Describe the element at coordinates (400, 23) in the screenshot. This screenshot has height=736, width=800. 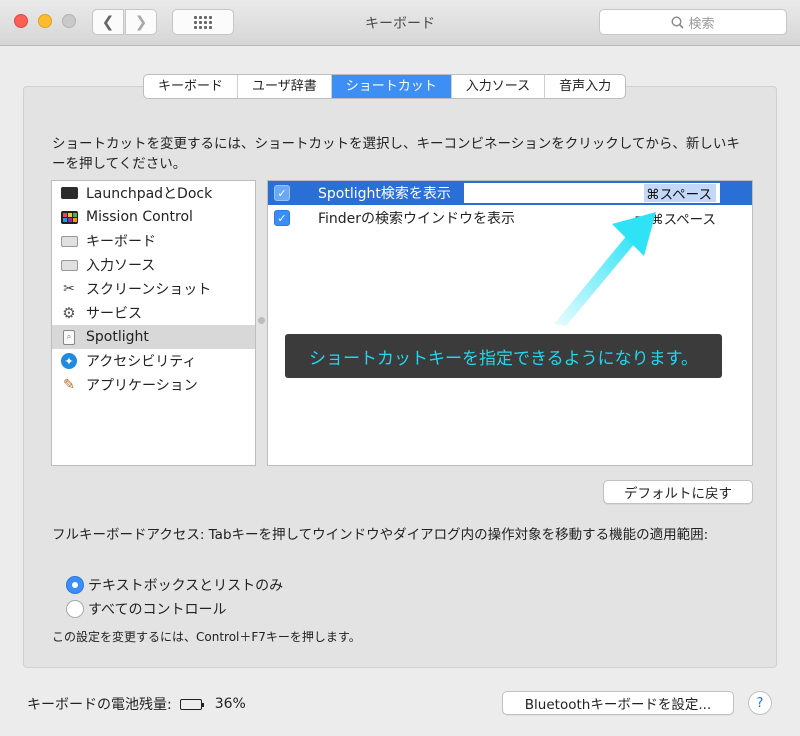
I see `title-bar: ❮ ❯ キーボード 検索` at that location.